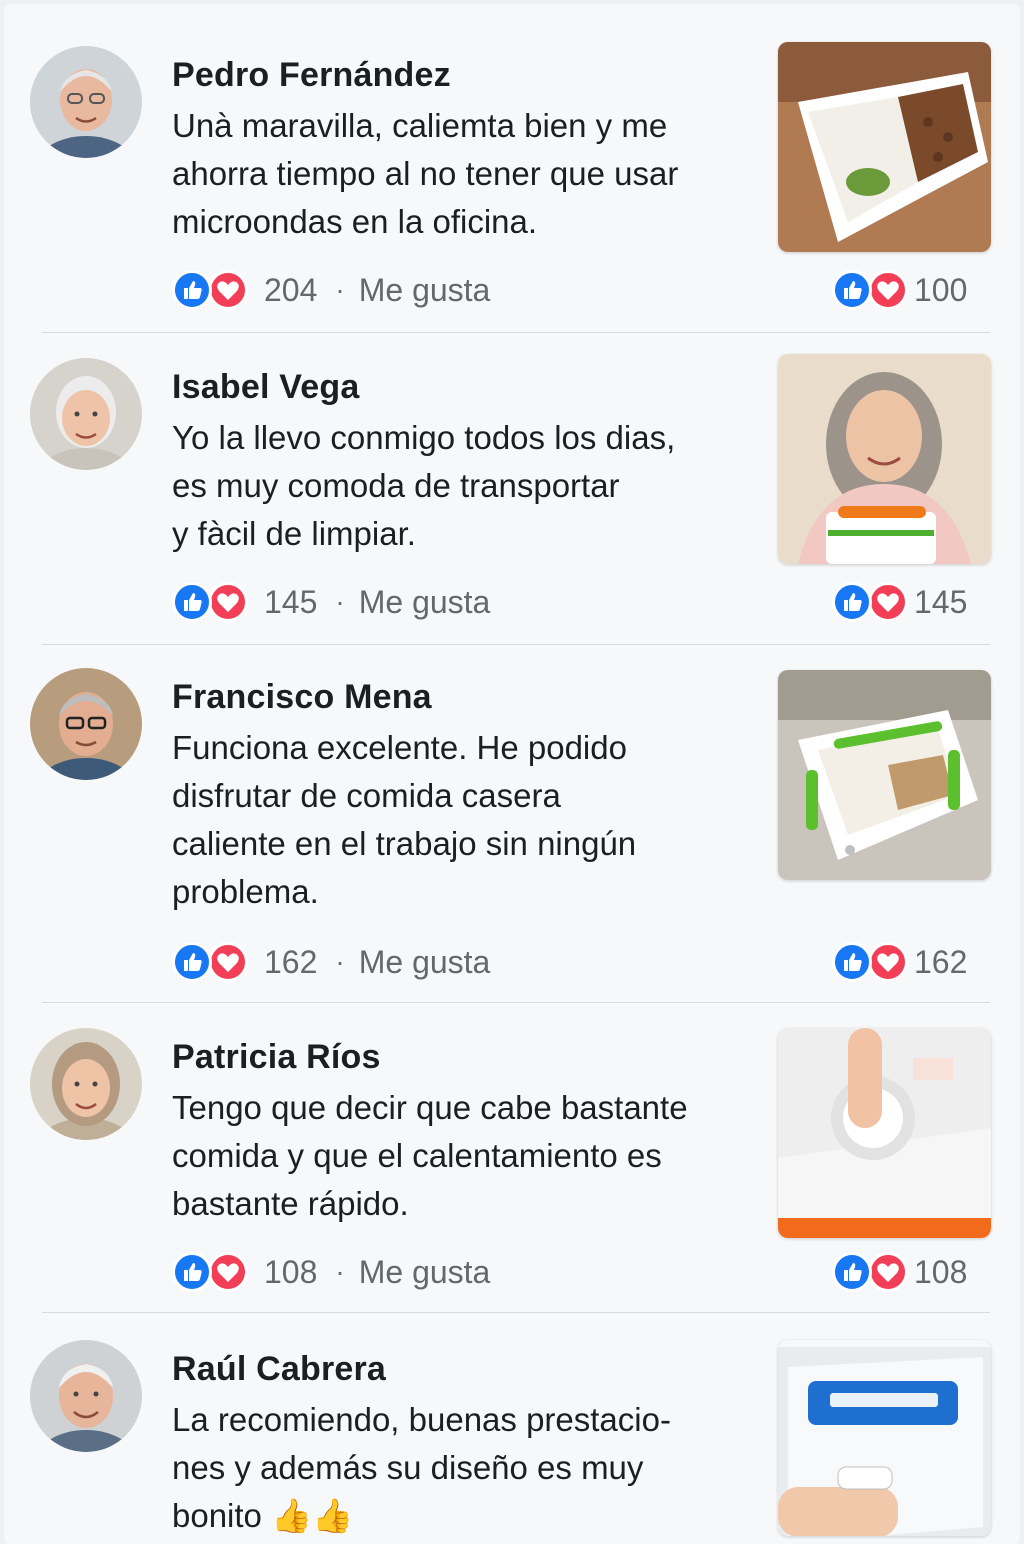 The width and height of the screenshot is (1024, 1544). I want to click on photo-reaction-count: 162, so click(941, 961).